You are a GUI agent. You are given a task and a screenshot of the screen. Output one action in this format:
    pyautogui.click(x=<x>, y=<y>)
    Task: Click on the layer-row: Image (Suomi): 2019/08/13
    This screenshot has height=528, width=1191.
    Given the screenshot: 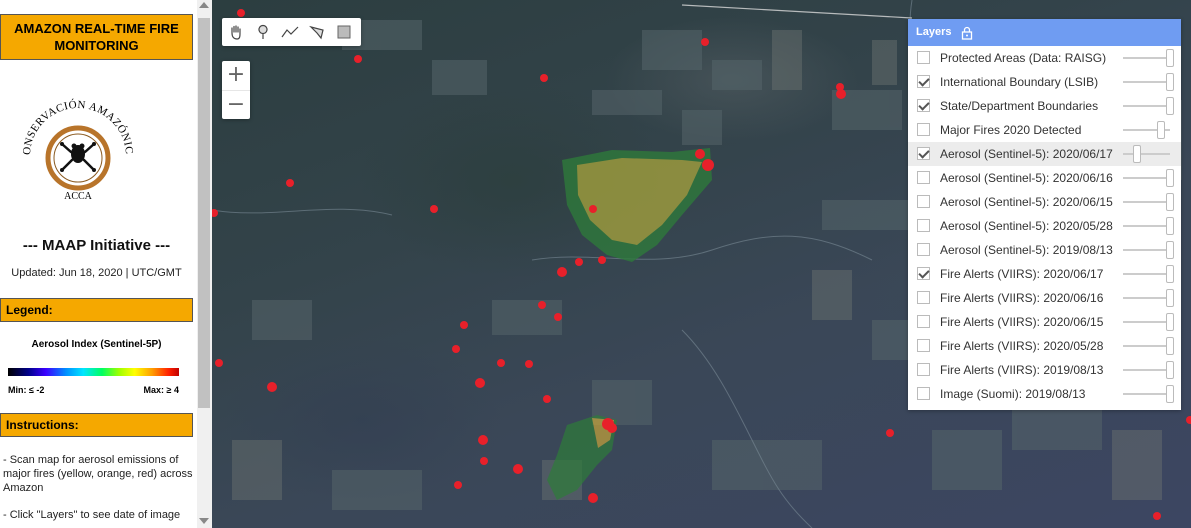 What is the action you would take?
    pyautogui.click(x=1044, y=394)
    